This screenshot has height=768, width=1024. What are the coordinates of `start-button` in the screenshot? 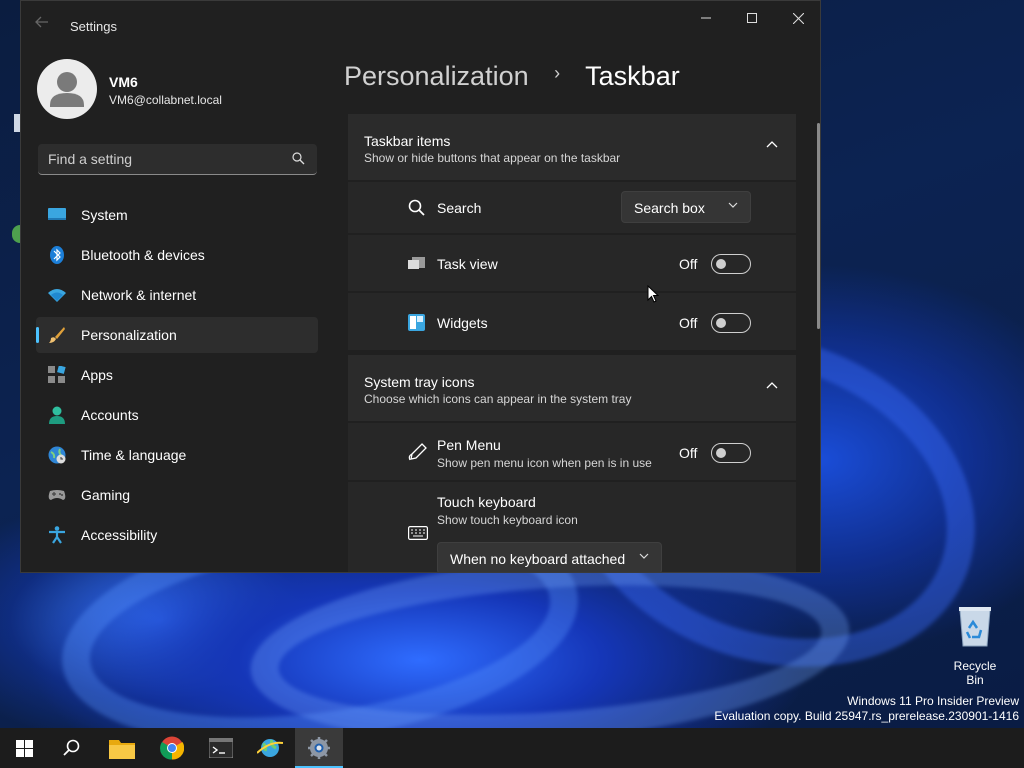 It's located at (24, 748).